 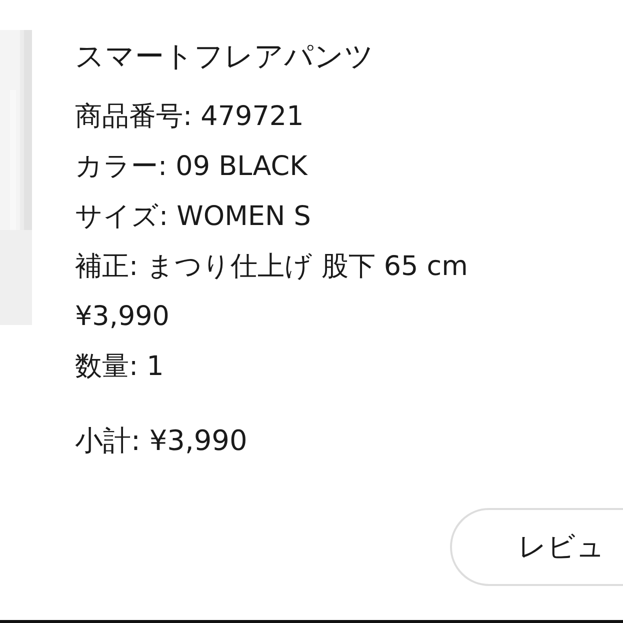 I want to click on subtotal: 小計: ¥3,990, so click(x=161, y=441).